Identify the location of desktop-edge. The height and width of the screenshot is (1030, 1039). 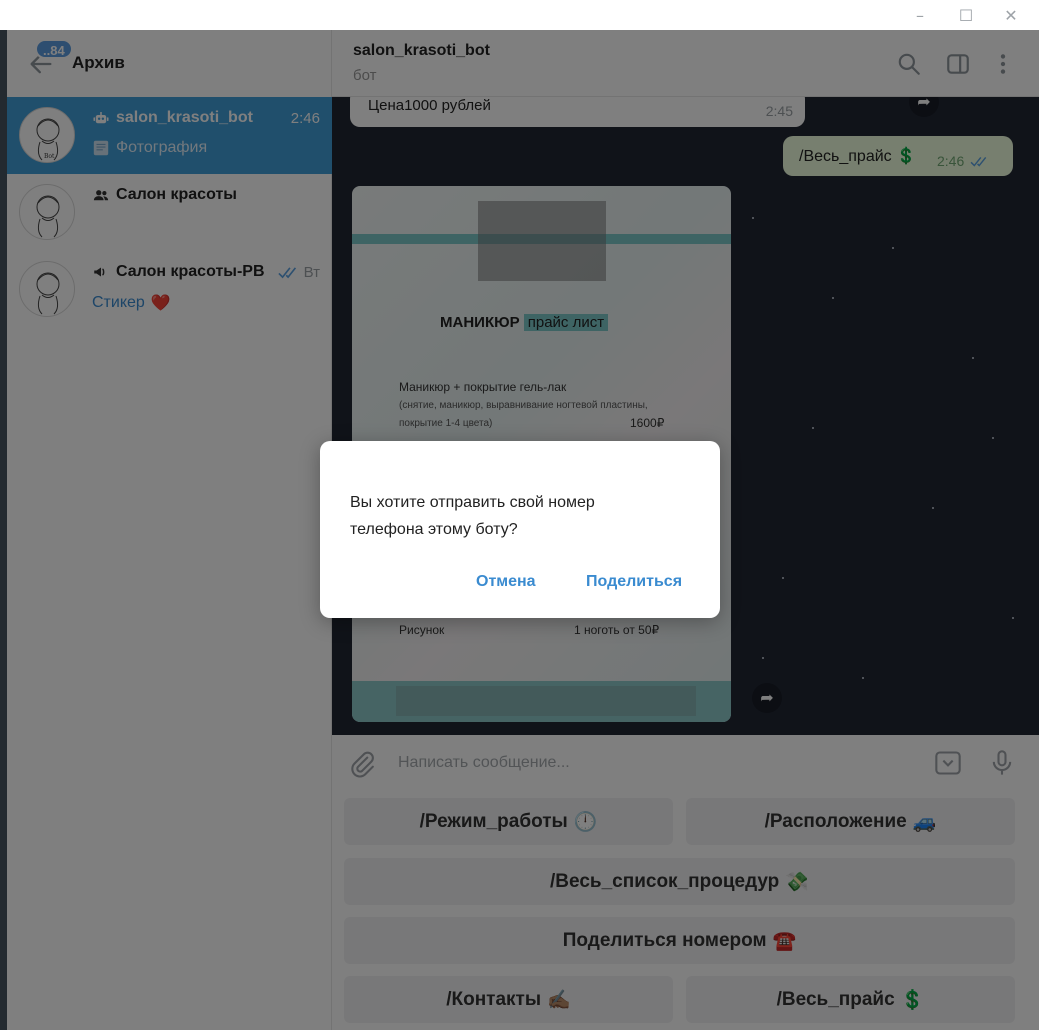
(3, 515).